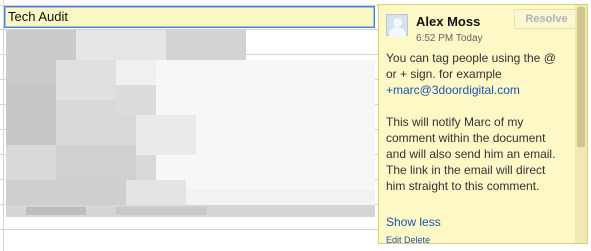 This screenshot has height=251, width=591. I want to click on show-less-link: Show less, so click(413, 222).